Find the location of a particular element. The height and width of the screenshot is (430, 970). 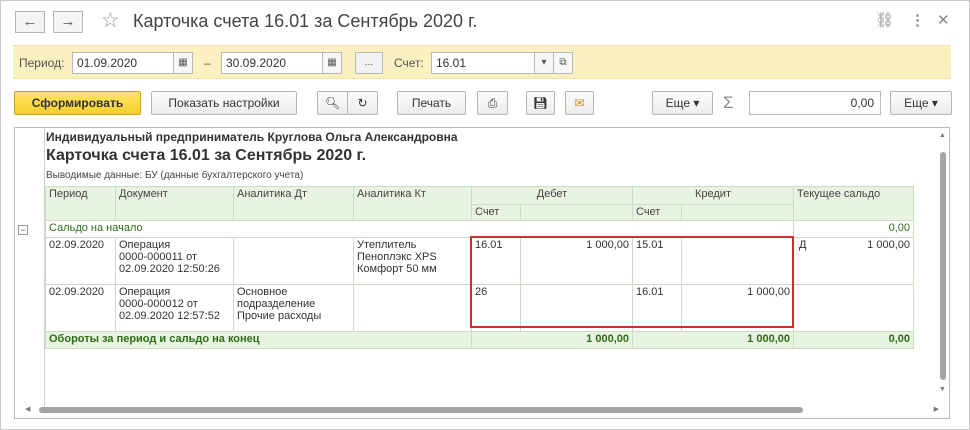

cell-balance is located at coordinates (853, 308).